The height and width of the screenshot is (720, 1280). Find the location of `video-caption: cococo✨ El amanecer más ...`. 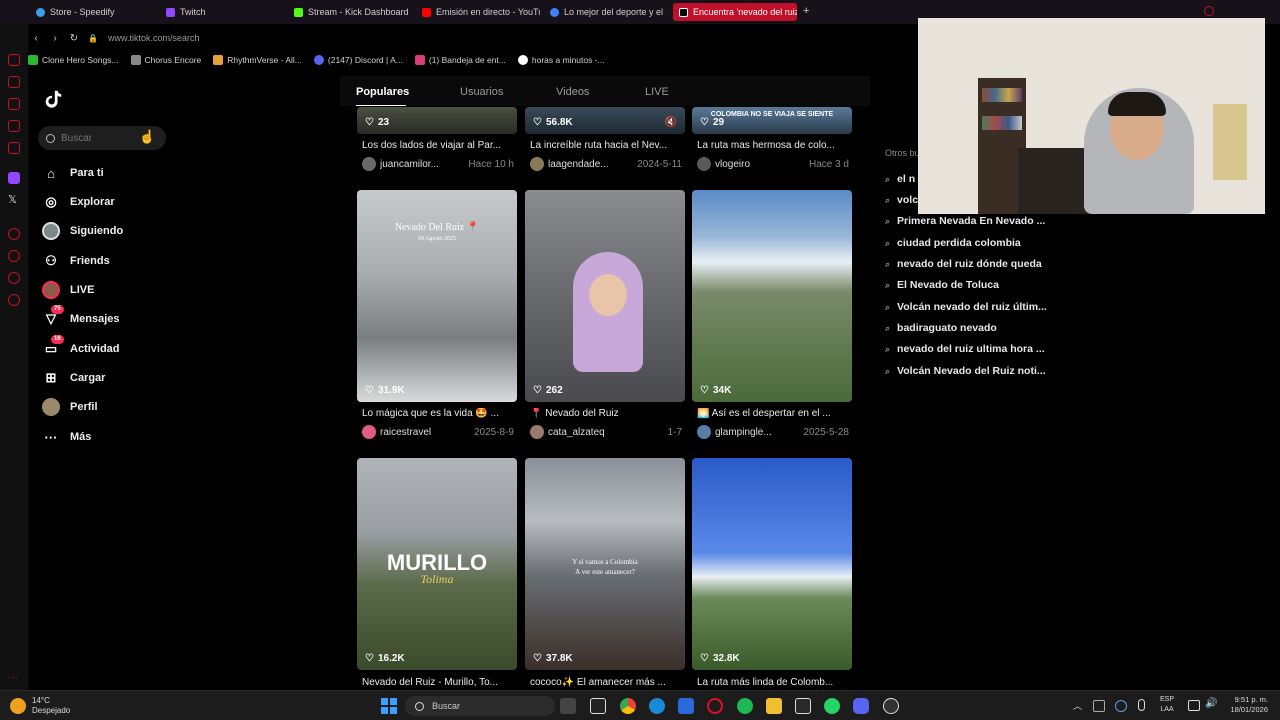

video-caption: cococo✨ El amanecer más ... is located at coordinates (610, 682).